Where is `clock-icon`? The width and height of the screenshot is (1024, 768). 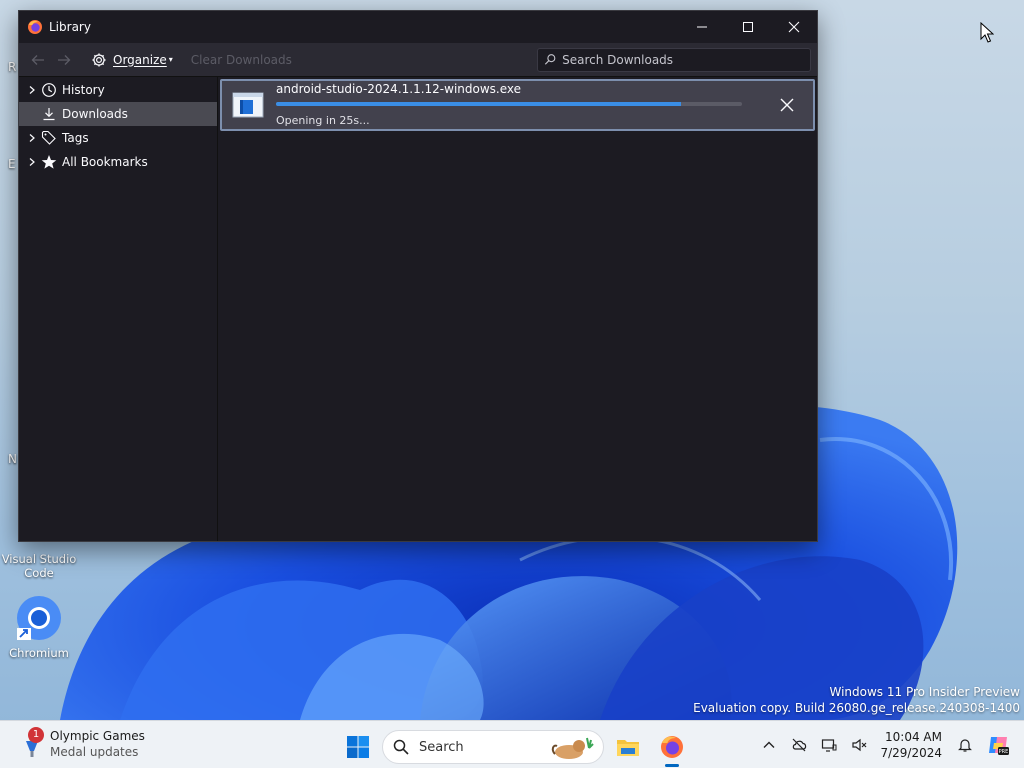 clock-icon is located at coordinates (49, 90).